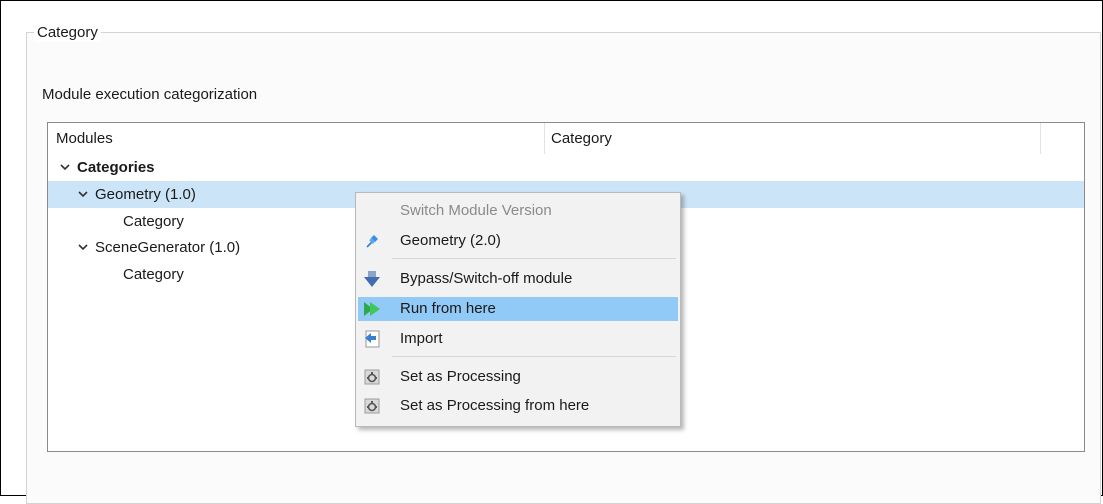 The height and width of the screenshot is (504, 1103). What do you see at coordinates (168, 247) in the screenshot?
I see `tree-row-label: SceneGenerator (1.0)` at bounding box center [168, 247].